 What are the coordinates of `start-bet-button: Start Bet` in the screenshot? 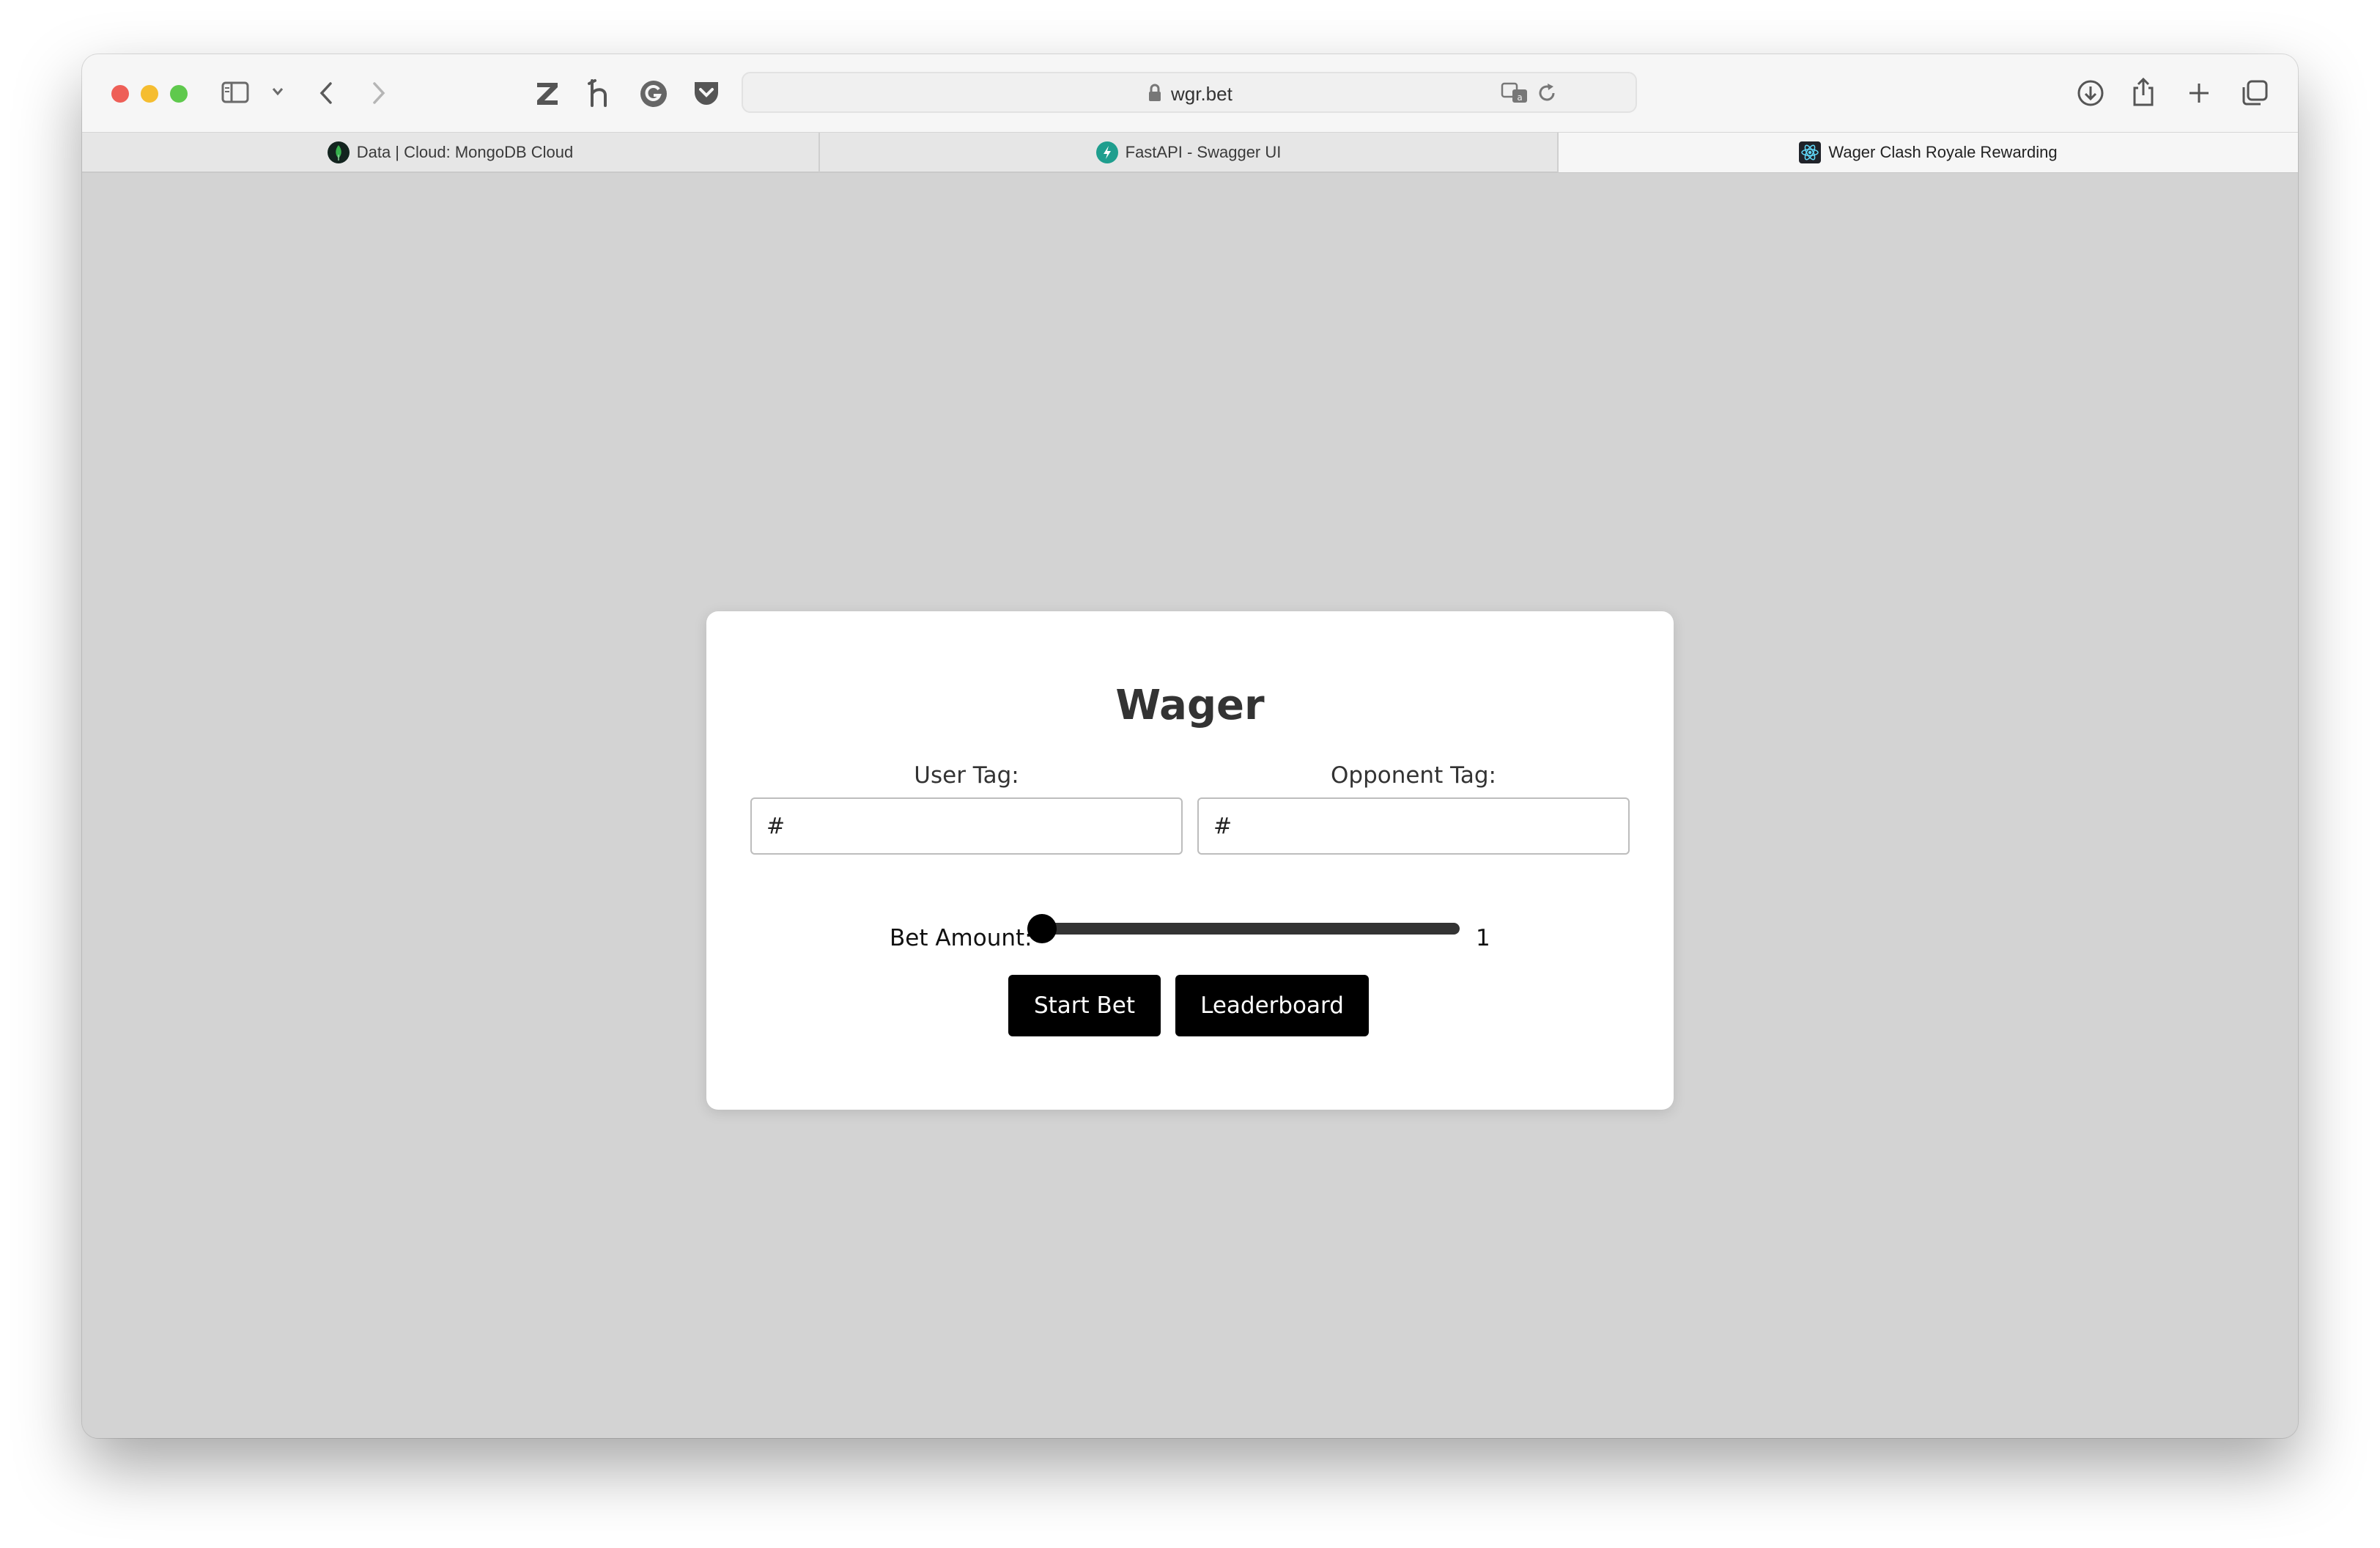 It's located at (1084, 1005).